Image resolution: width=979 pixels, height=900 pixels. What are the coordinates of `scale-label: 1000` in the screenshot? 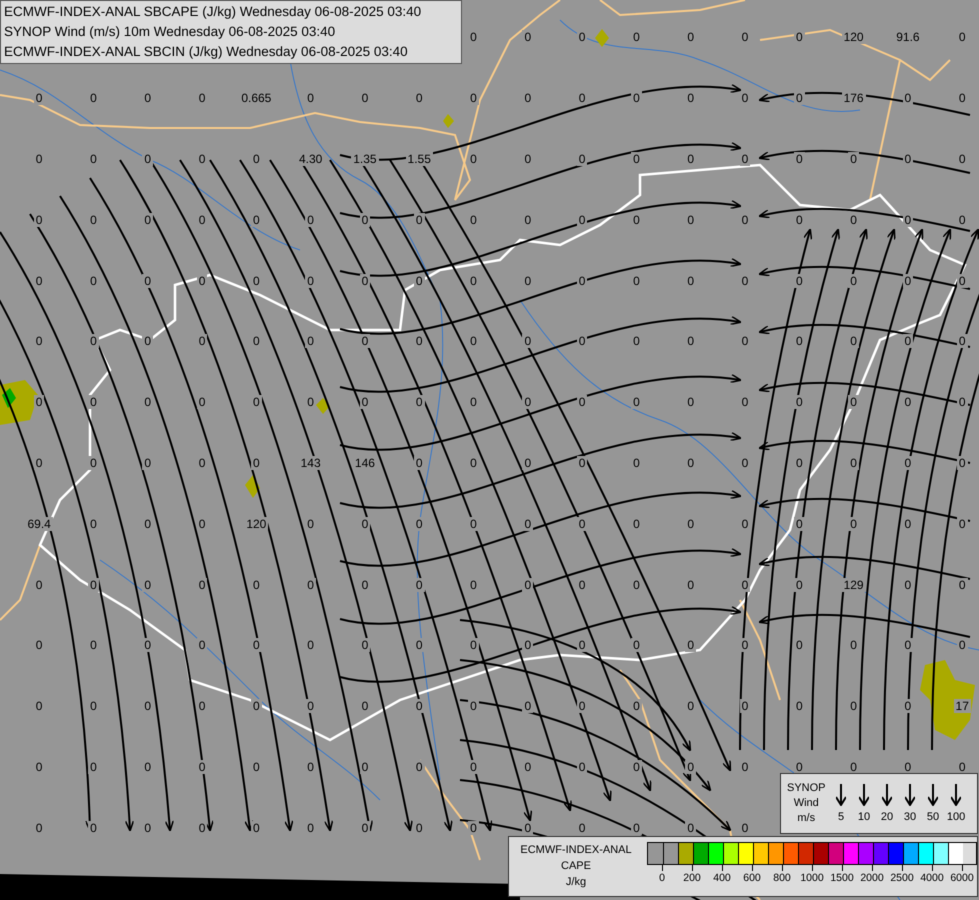 It's located at (812, 878).